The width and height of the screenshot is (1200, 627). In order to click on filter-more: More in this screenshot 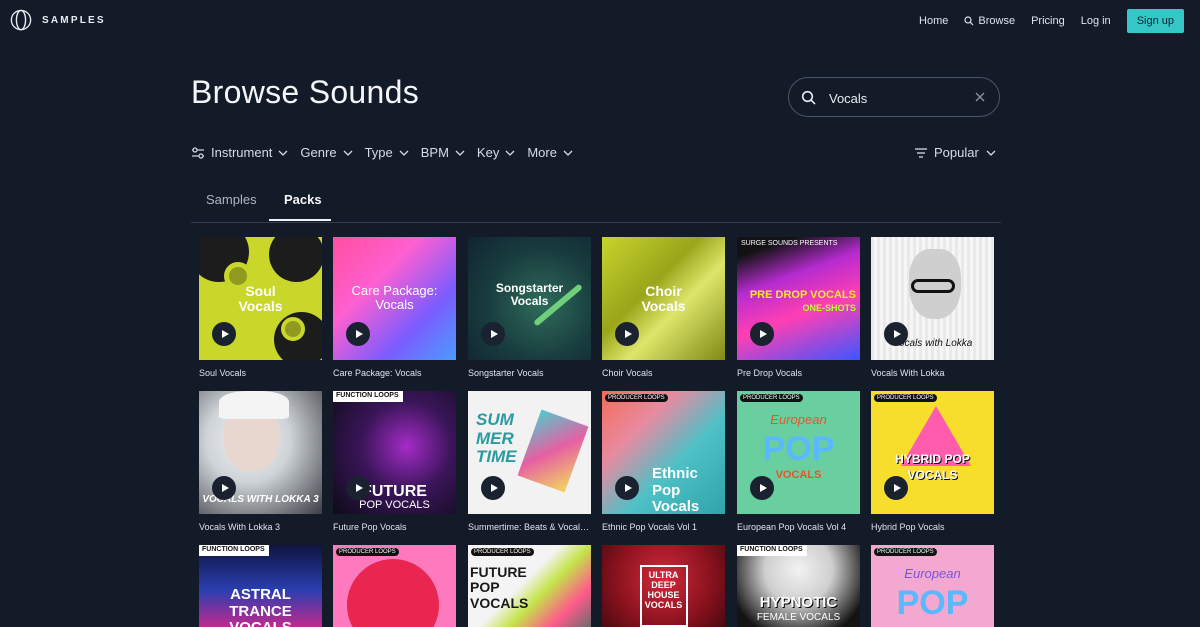, I will do `click(550, 152)`.